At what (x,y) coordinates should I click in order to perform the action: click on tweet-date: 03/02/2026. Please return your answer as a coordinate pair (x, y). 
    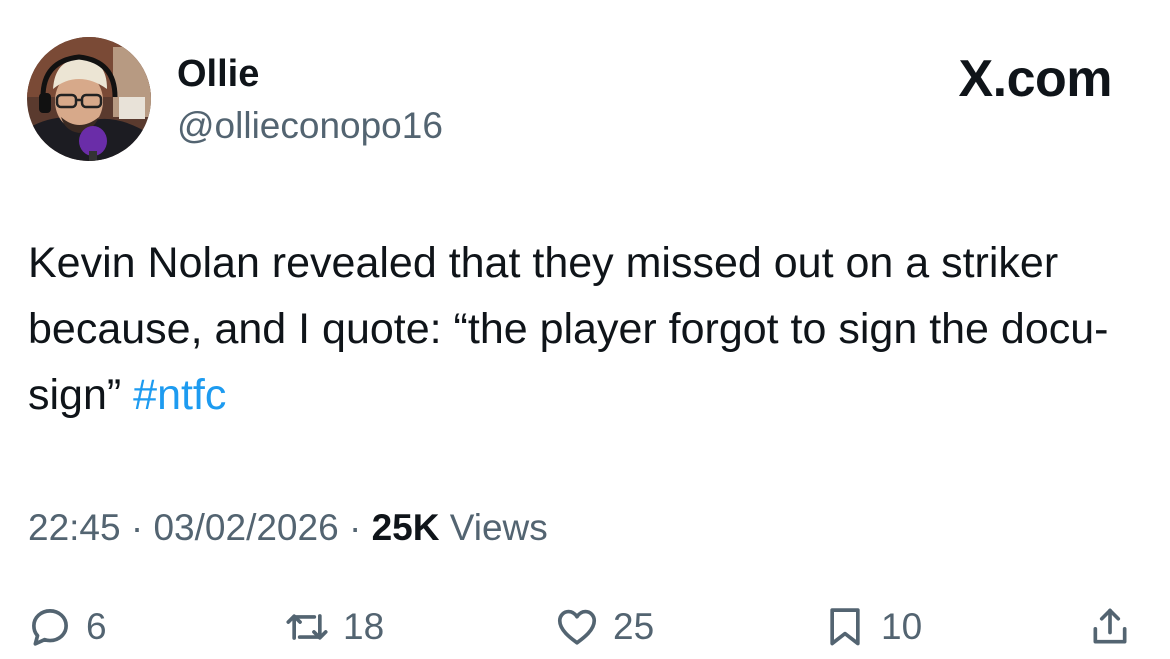
    Looking at the image, I should click on (245, 527).